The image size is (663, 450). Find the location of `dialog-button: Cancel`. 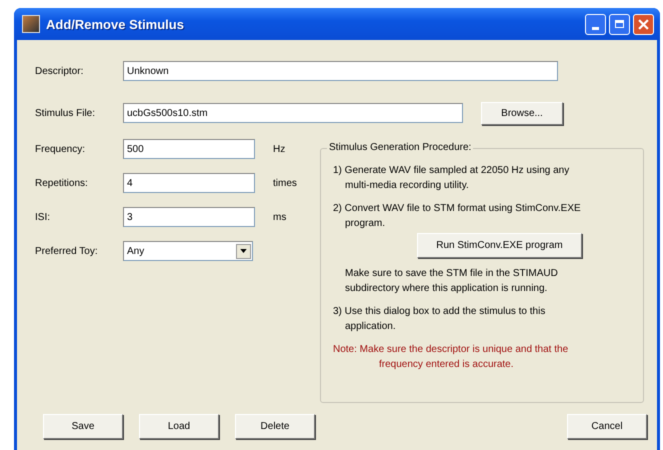

dialog-button: Cancel is located at coordinates (607, 426).